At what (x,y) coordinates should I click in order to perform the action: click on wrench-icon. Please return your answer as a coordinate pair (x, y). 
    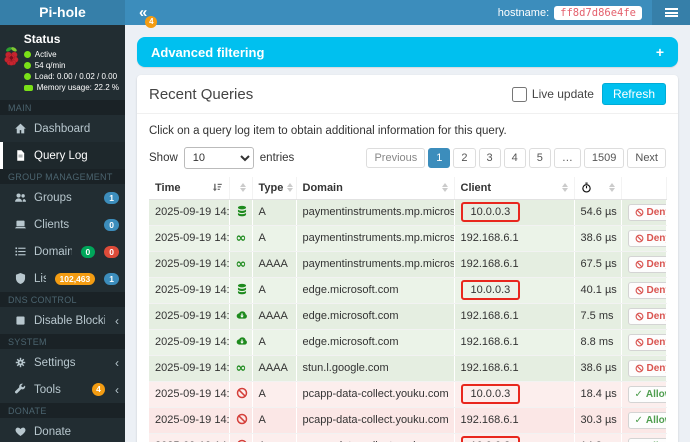
    Looking at the image, I should click on (19, 388).